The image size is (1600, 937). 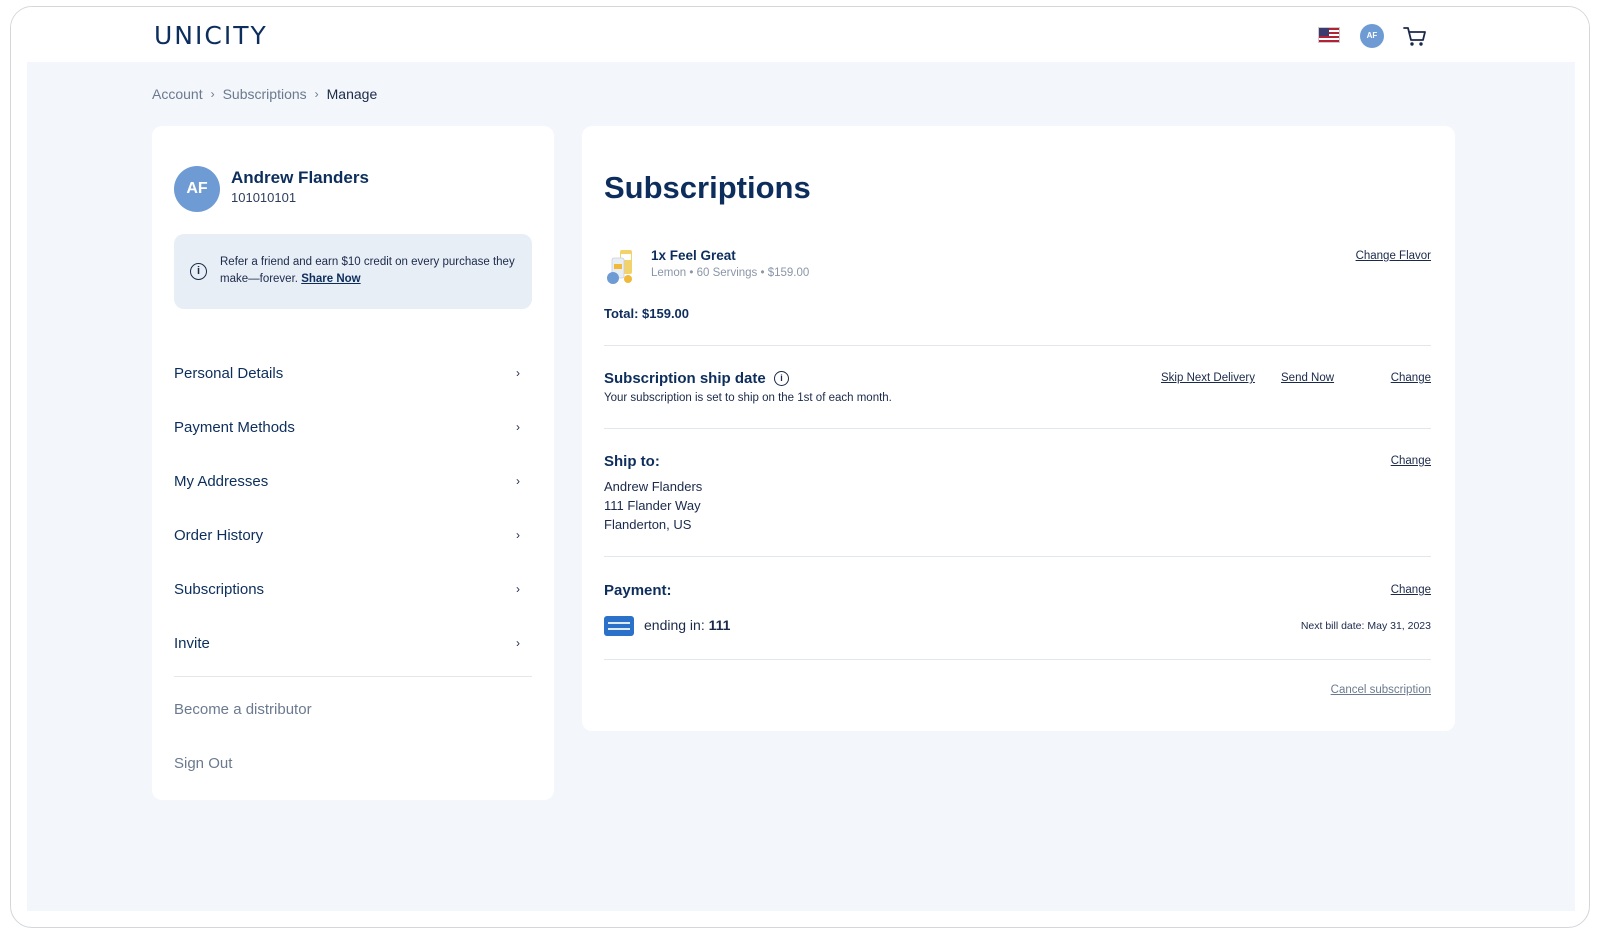 I want to click on menu-item-invite: Invite ›, so click(x=353, y=643).